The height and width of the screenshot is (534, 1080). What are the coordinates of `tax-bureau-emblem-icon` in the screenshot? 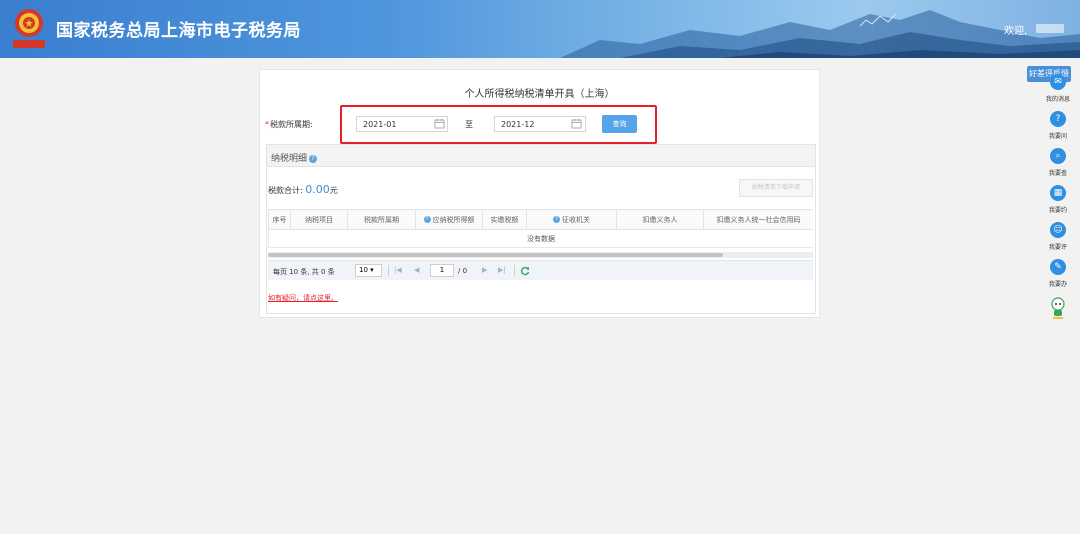 It's located at (29, 28).